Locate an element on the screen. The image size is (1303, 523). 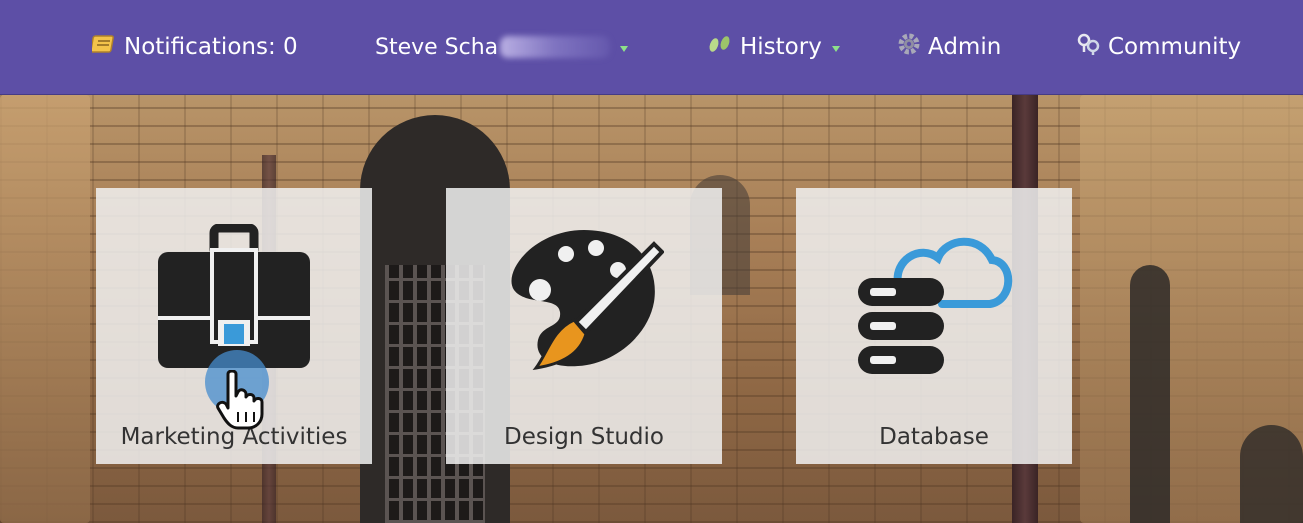
tile-design-studio: Design Studio is located at coordinates (584, 326).